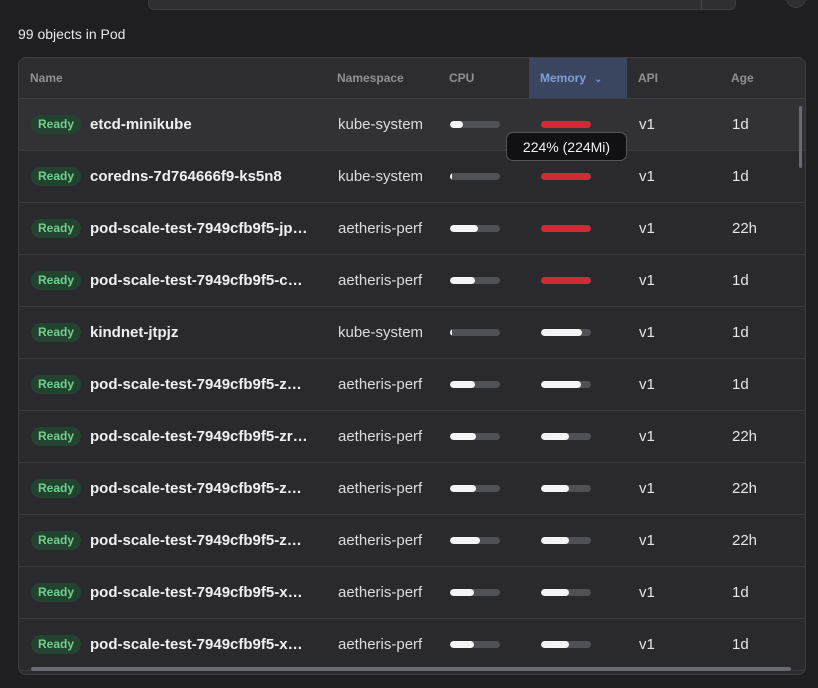 This screenshot has height=688, width=818. What do you see at coordinates (800, 137) in the screenshot?
I see `vertical-scrollbar` at bounding box center [800, 137].